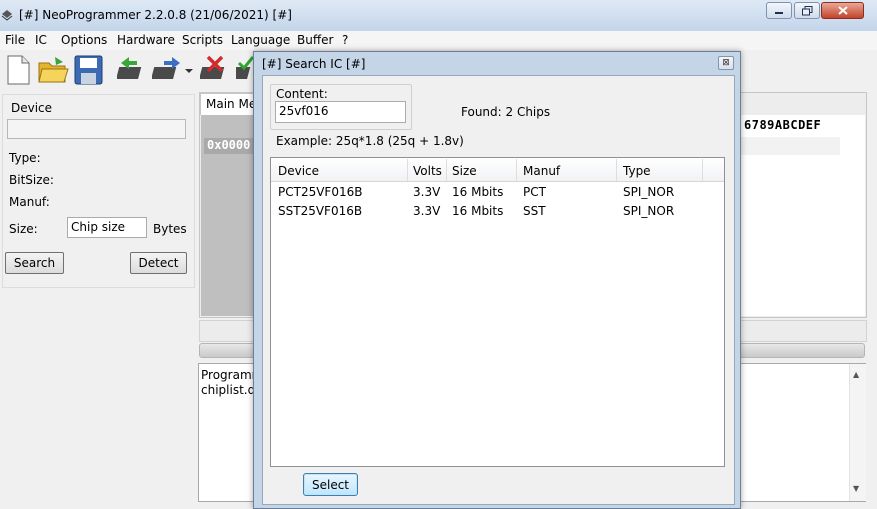 The height and width of the screenshot is (509, 877). Describe the element at coordinates (31, 180) in the screenshot. I see `bitsize-label: BitSize:` at that location.